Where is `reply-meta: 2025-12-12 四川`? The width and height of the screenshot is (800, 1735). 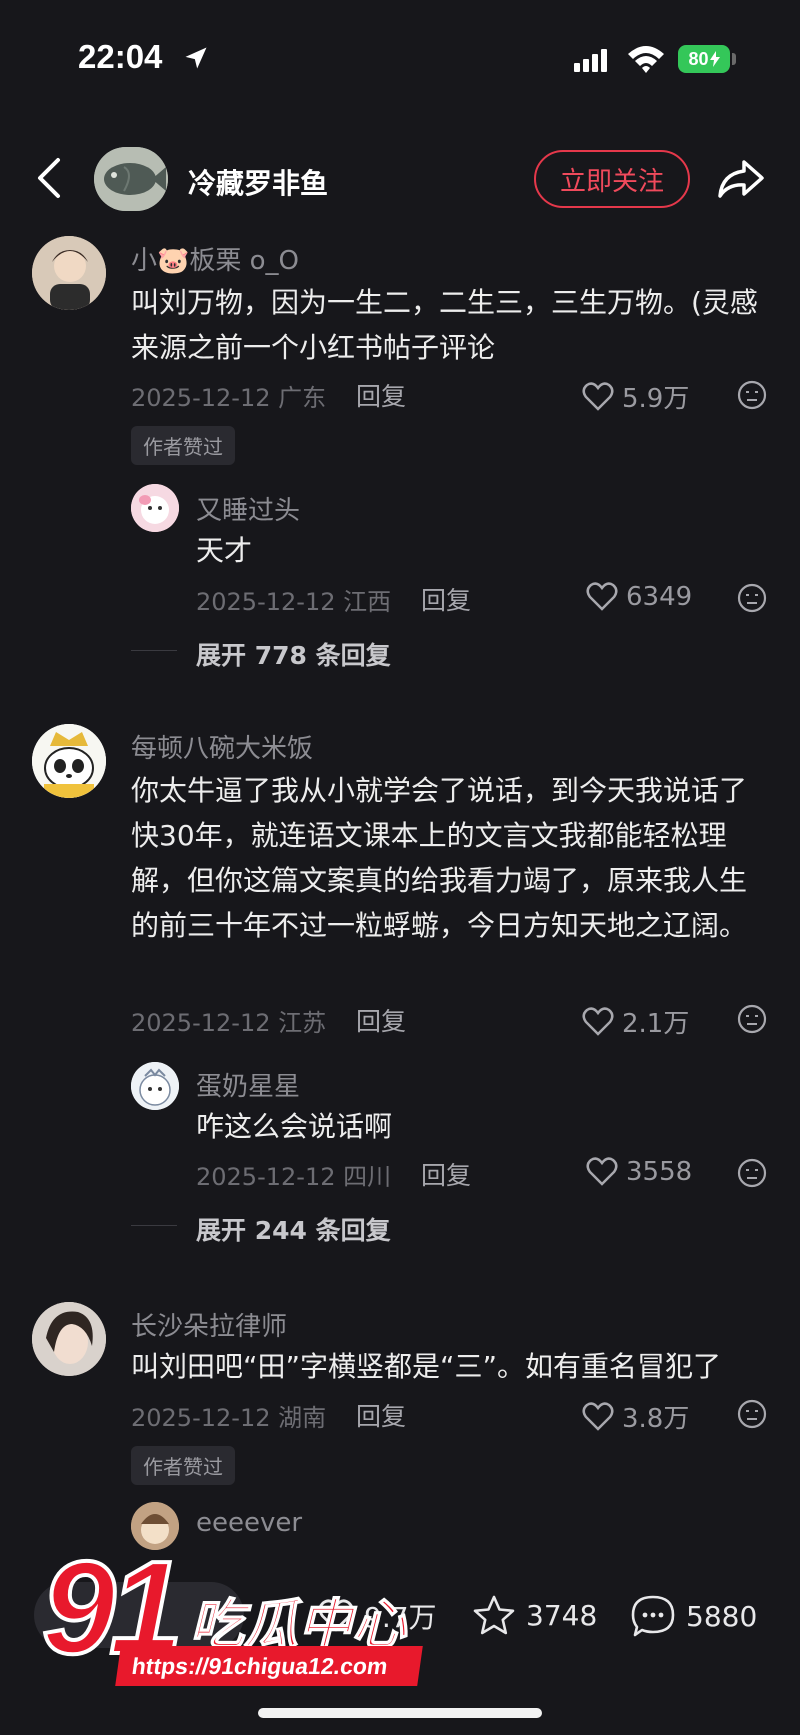 reply-meta: 2025-12-12 四川 is located at coordinates (293, 1174).